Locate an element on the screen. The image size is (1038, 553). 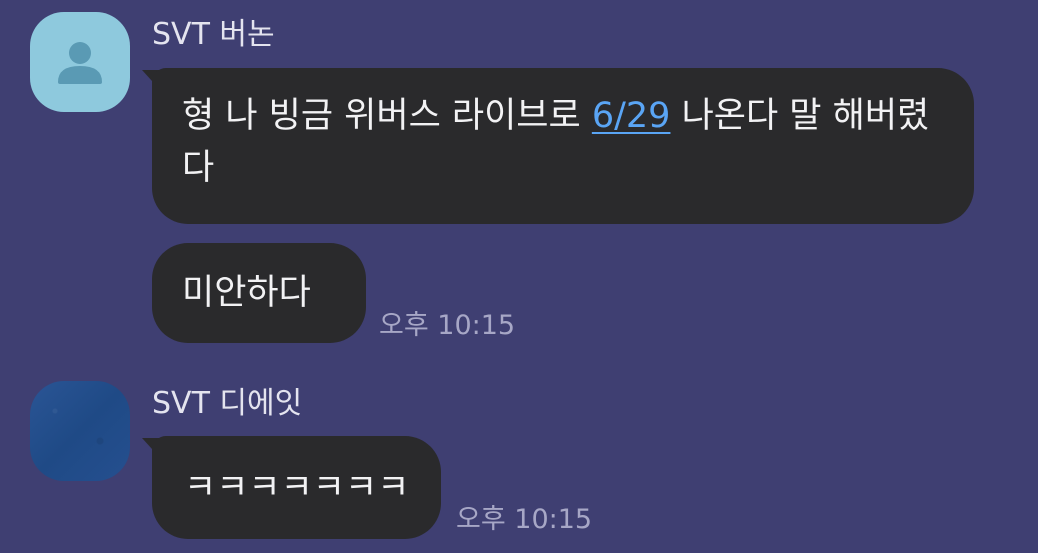
message-text: ㅋㅋㅋㅋㅋㅋㅋ is located at coordinates (297, 488).